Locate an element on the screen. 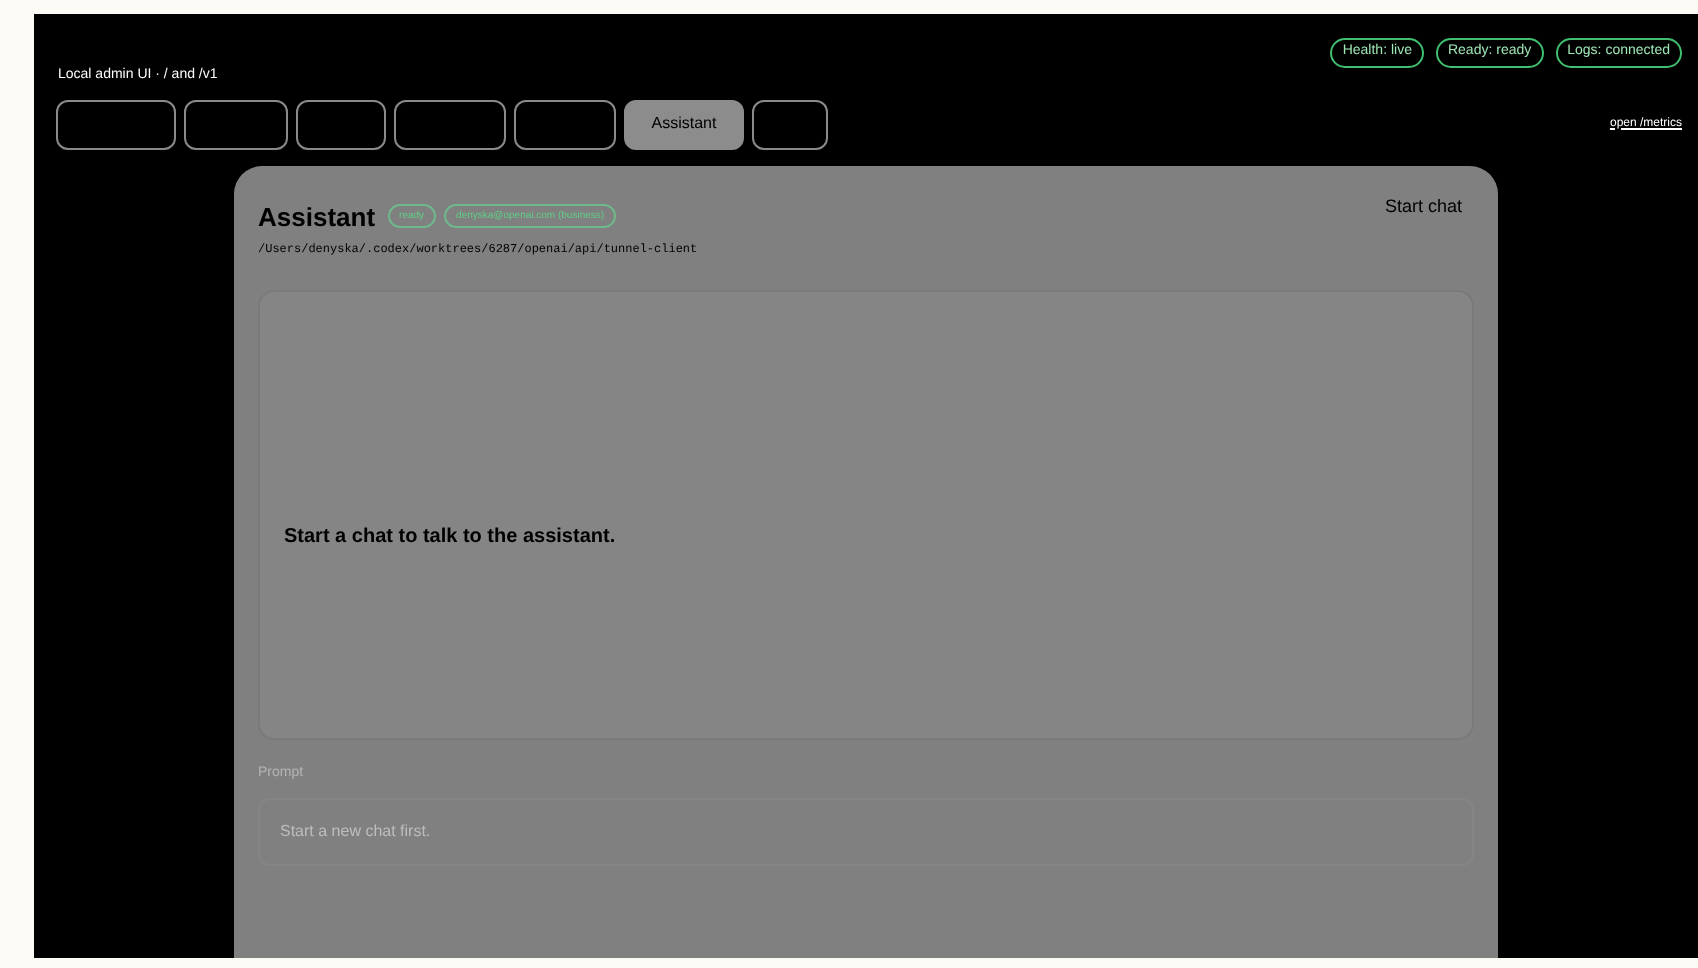 The width and height of the screenshot is (1698, 968). start-chat-button: Start chat is located at coordinates (1423, 206).